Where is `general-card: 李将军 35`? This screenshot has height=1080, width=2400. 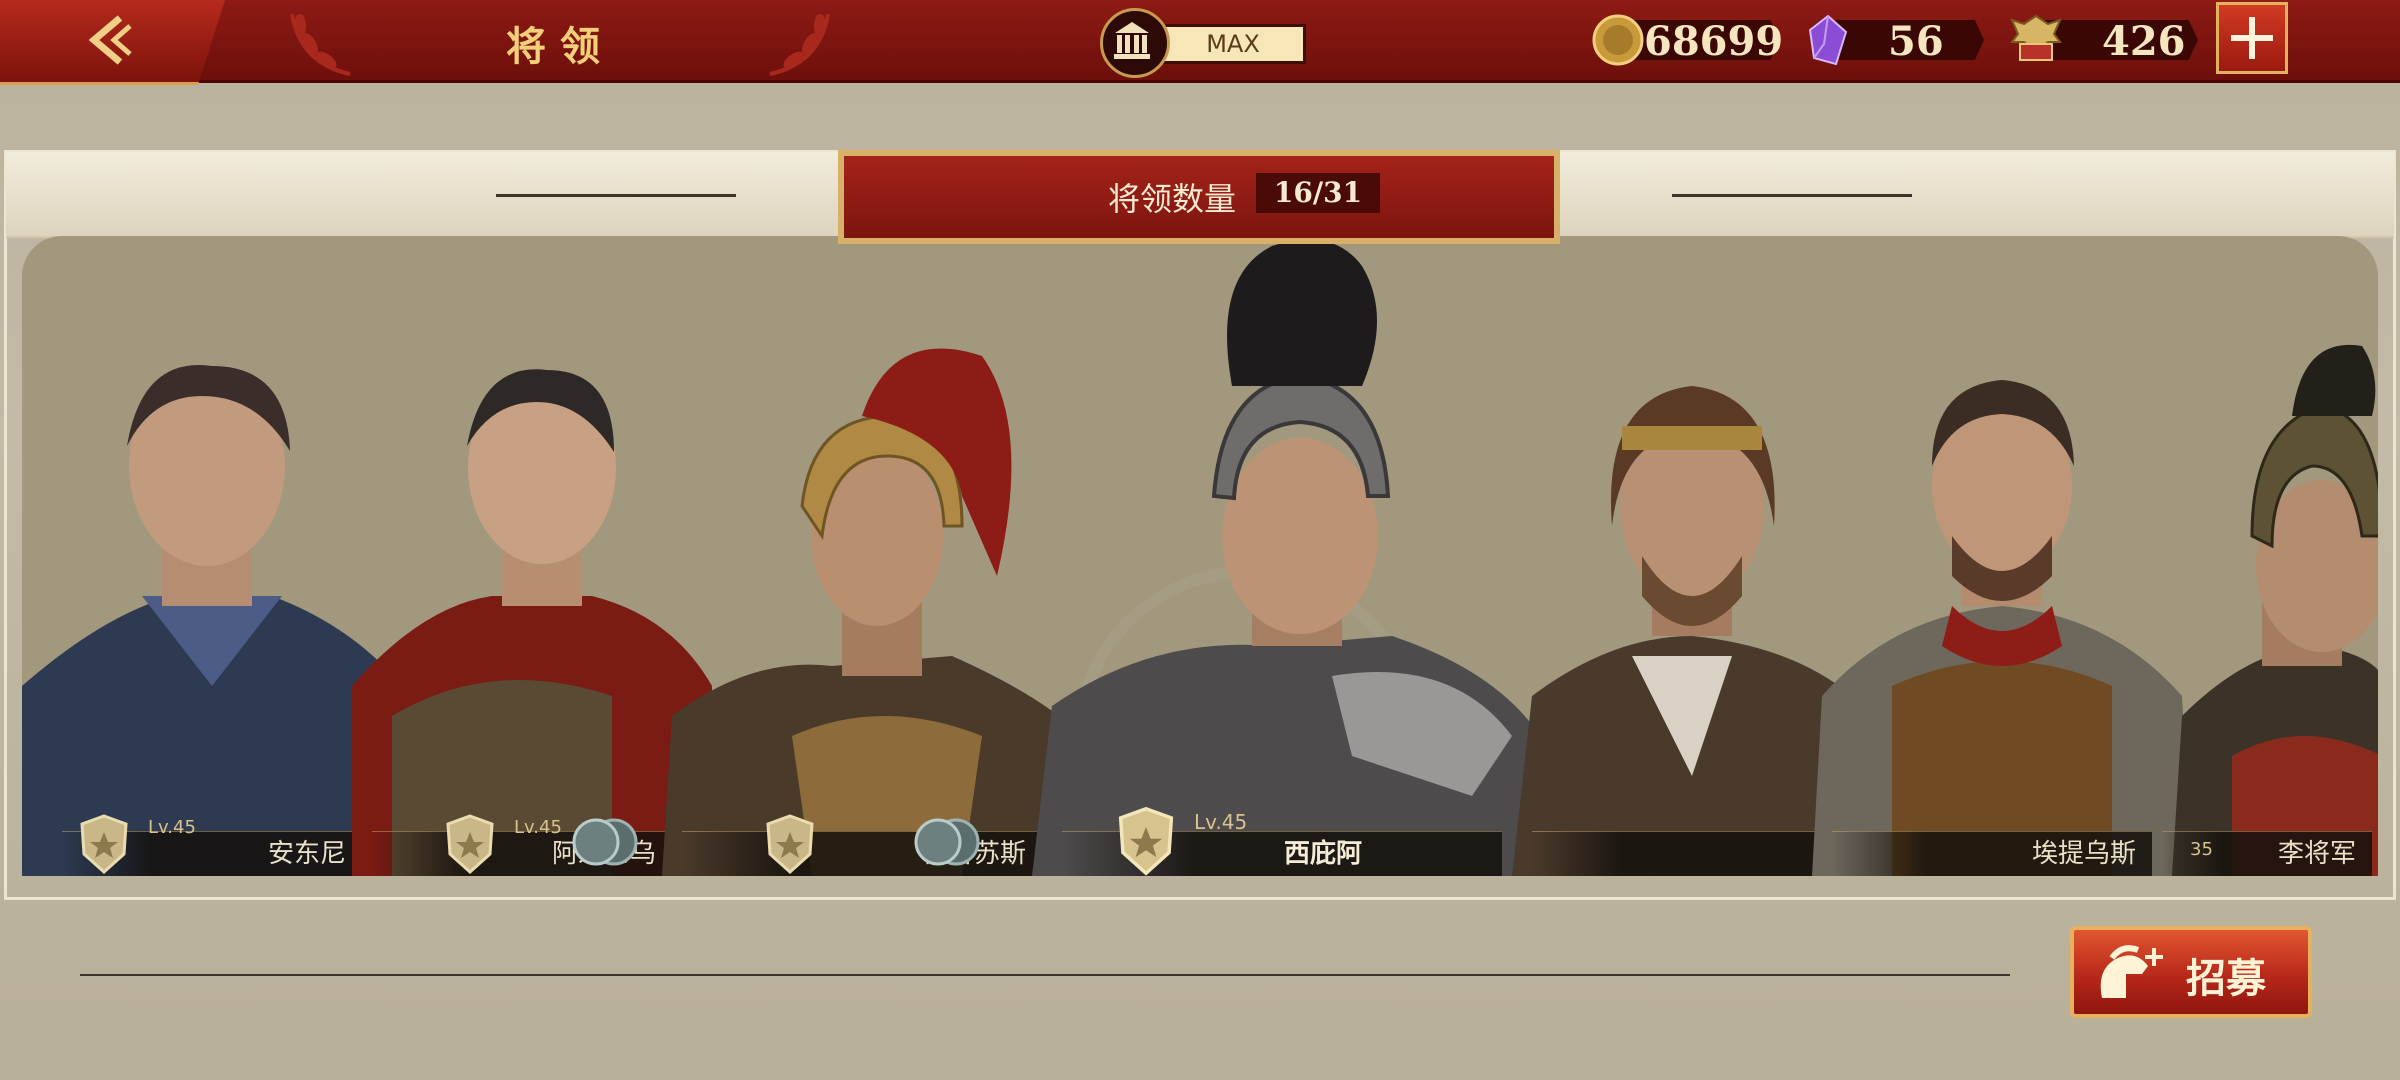 general-card: 李将军 35 is located at coordinates (2270, 610).